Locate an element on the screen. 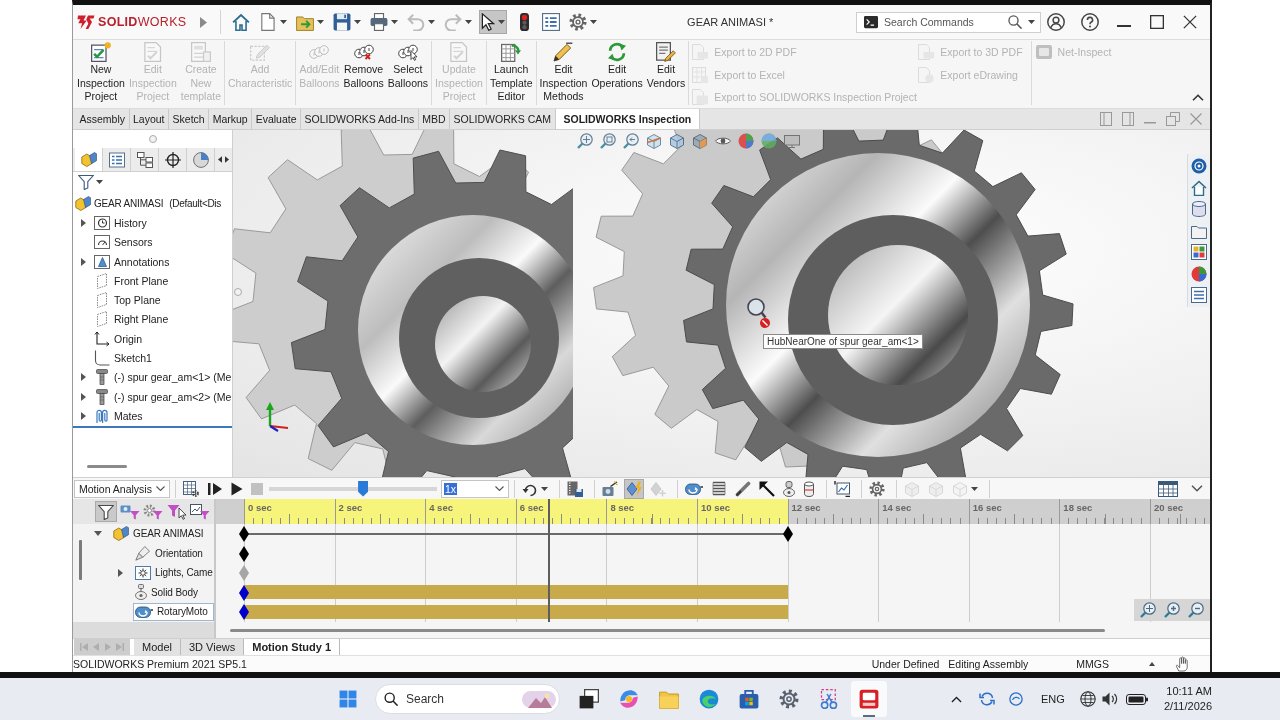 The height and width of the screenshot is (720, 1280). ribbon-button: Select Balloons is located at coordinates (408, 73).